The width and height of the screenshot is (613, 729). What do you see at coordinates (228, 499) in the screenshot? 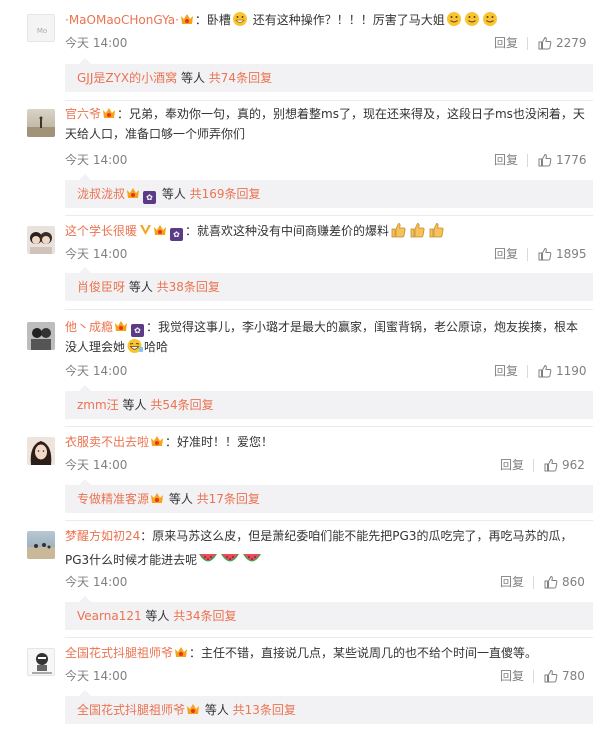
I see `sub-reply-count-link: 共17条回复` at bounding box center [228, 499].